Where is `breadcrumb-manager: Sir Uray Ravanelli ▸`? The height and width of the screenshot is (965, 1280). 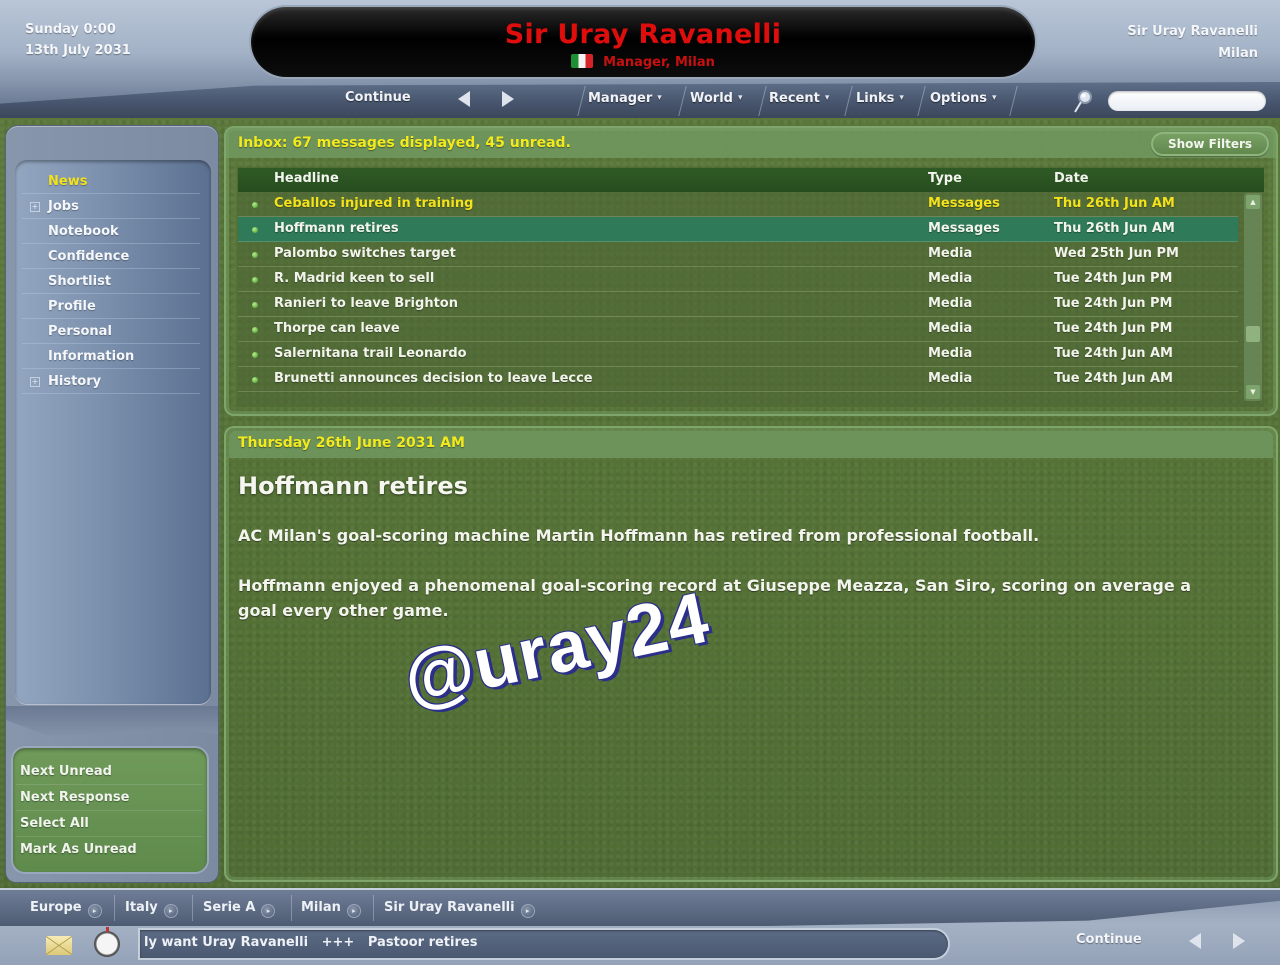 breadcrumb-manager: Sir Uray Ravanelli ▸ is located at coordinates (459, 909).